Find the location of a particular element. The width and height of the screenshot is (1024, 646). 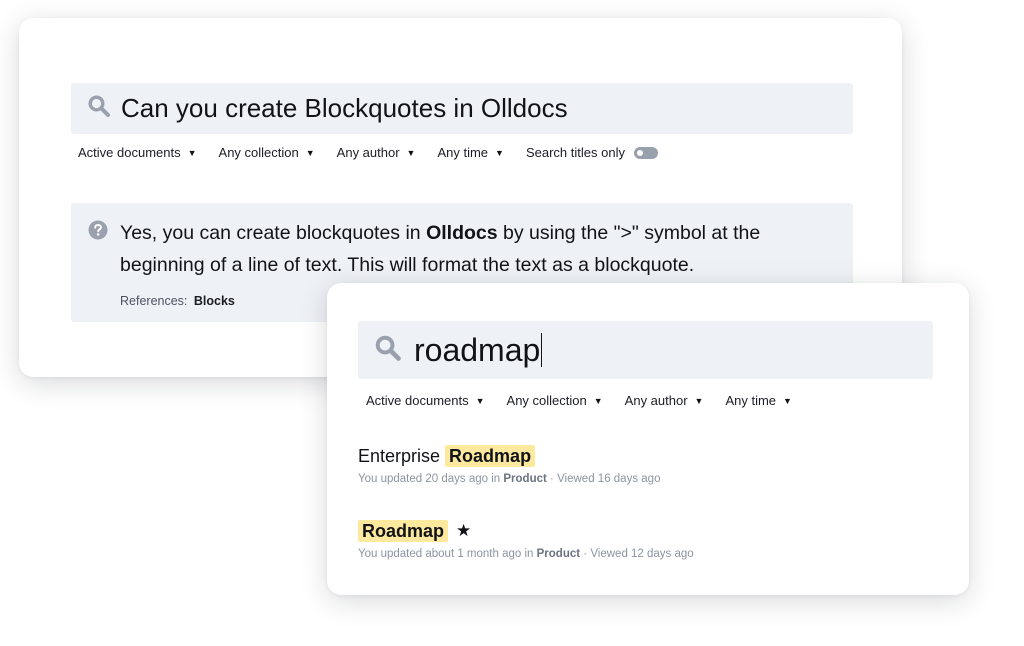

search-query: roadmap is located at coordinates (477, 349).